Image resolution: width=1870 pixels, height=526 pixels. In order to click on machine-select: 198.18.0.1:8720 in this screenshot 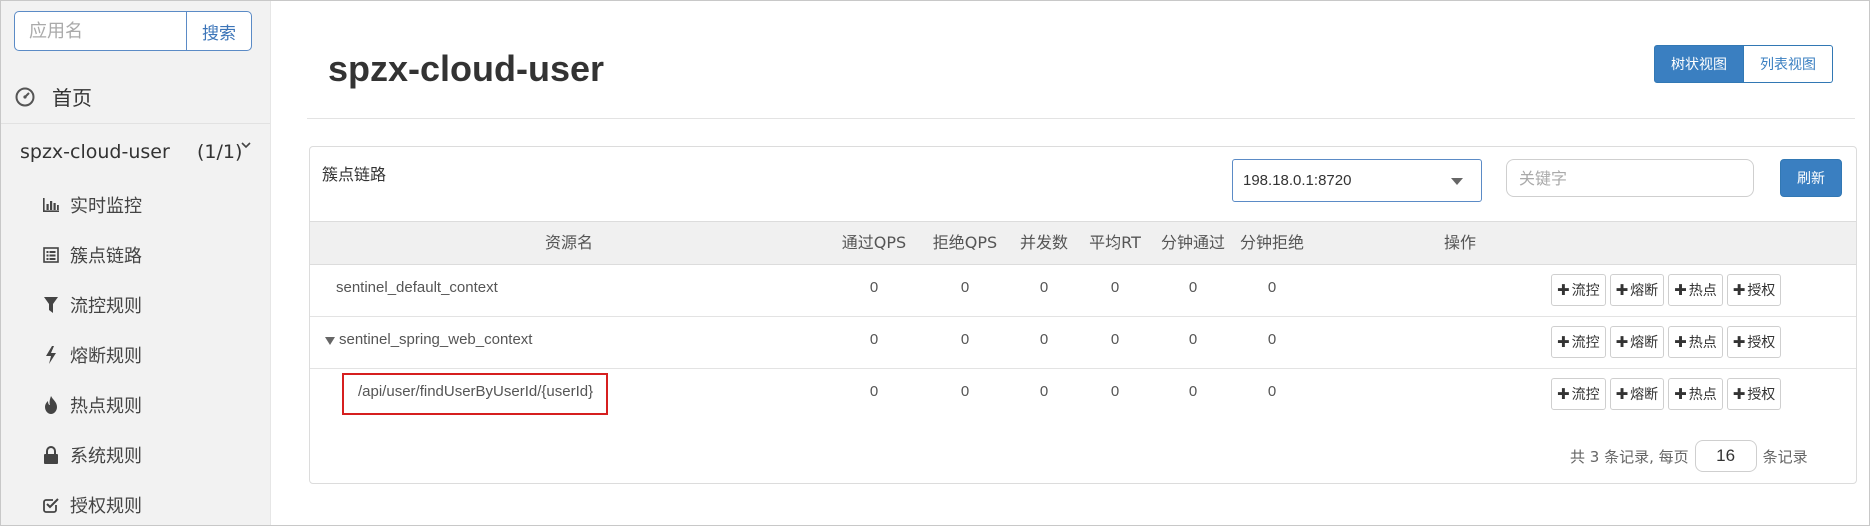, I will do `click(1357, 180)`.